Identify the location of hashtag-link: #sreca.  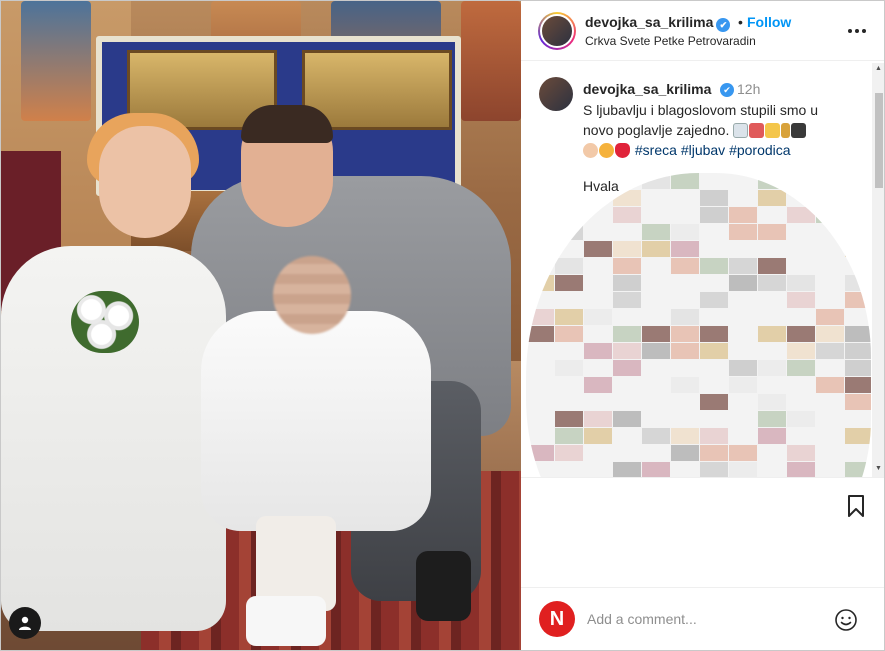
(656, 150).